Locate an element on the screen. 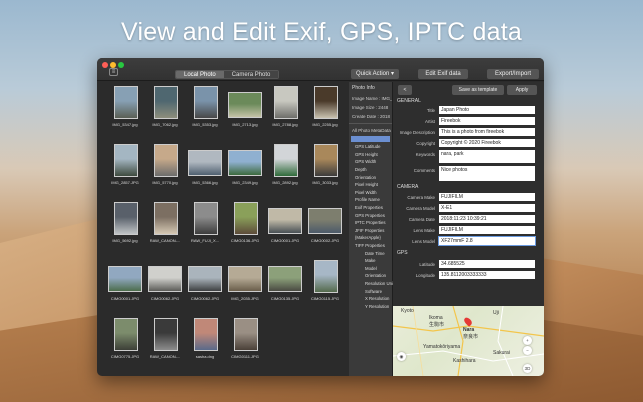 This screenshot has width=643, height=402. save-template-button: Save as template is located at coordinates (478, 90).